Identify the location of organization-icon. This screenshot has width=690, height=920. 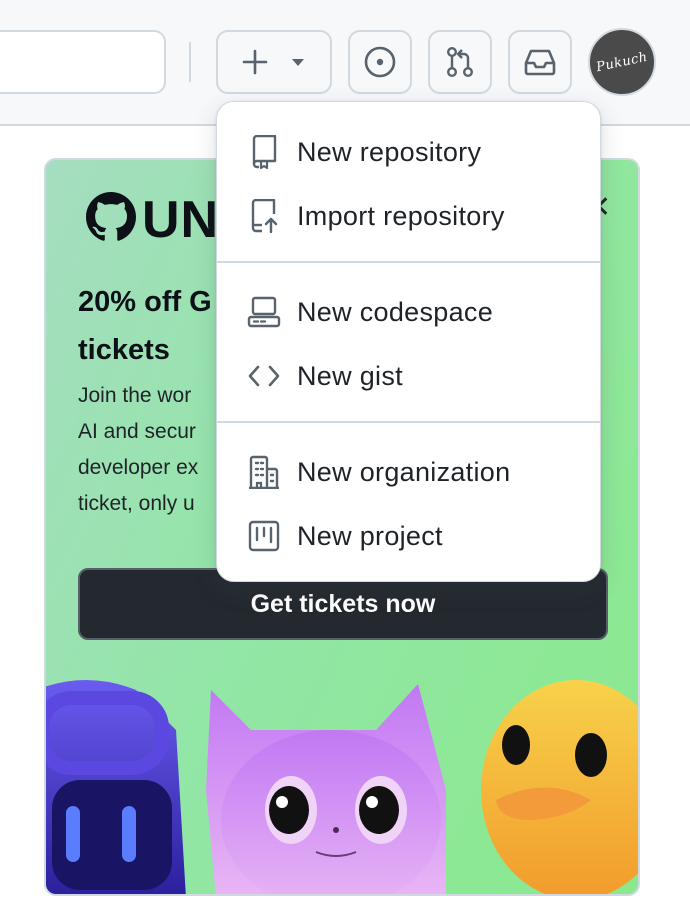
(264, 472).